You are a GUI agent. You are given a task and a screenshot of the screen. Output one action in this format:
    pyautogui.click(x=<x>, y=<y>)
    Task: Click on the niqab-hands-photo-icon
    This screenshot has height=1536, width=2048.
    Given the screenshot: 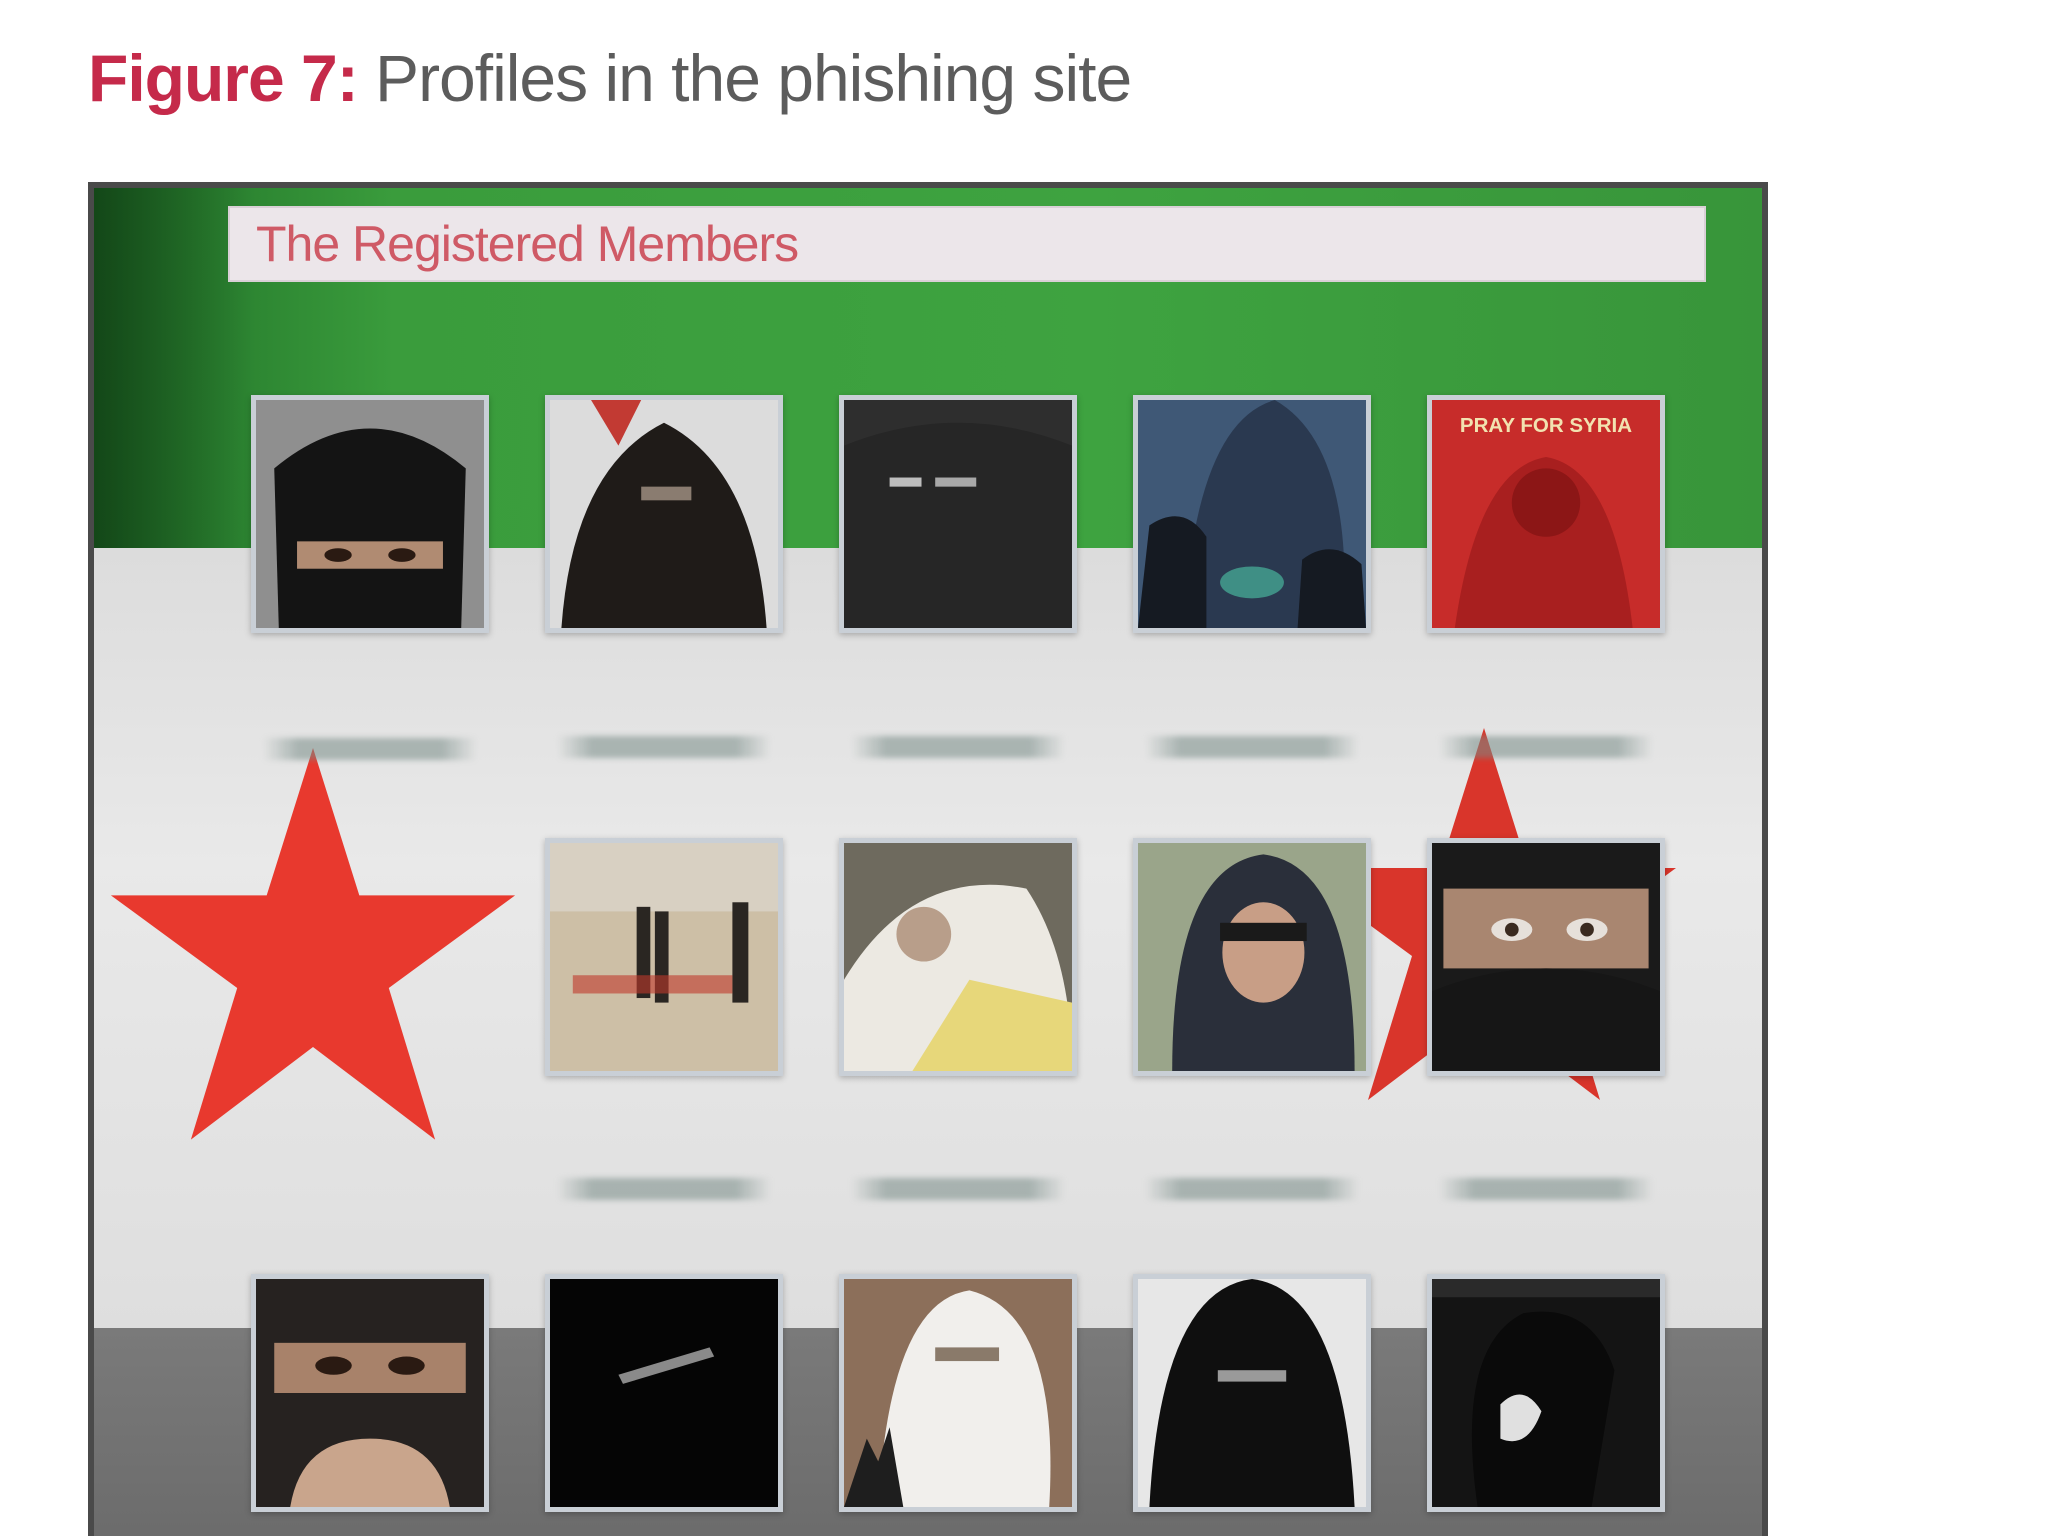 What is the action you would take?
    pyautogui.click(x=370, y=1393)
    